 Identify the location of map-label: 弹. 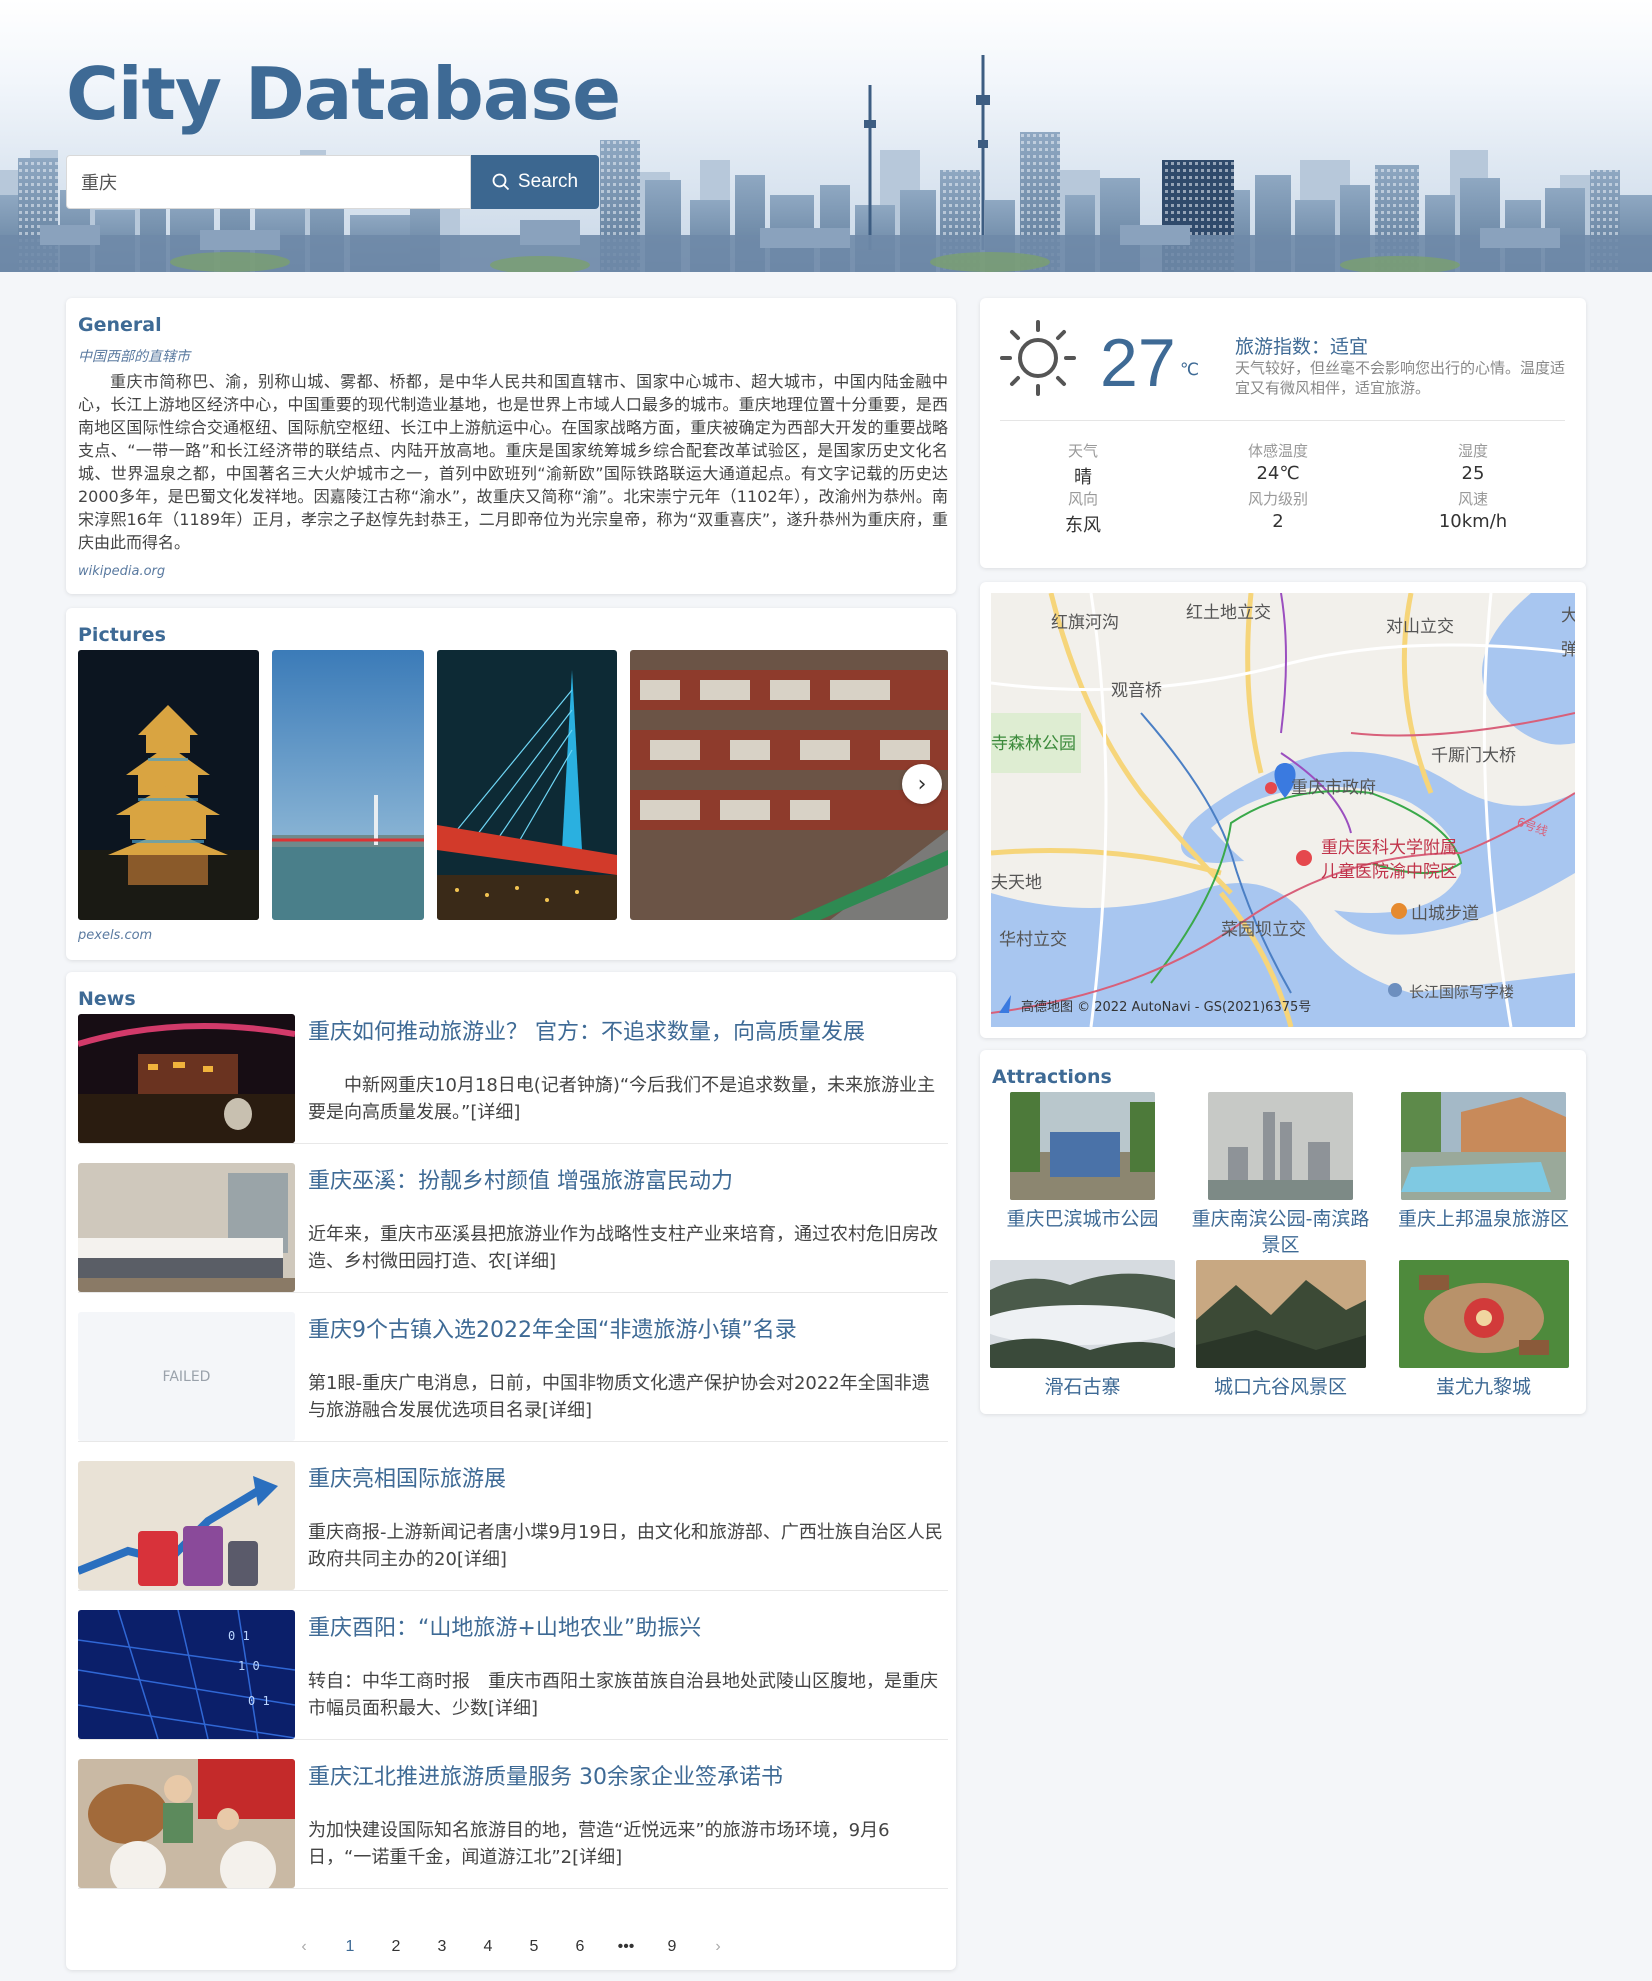
(1568, 650).